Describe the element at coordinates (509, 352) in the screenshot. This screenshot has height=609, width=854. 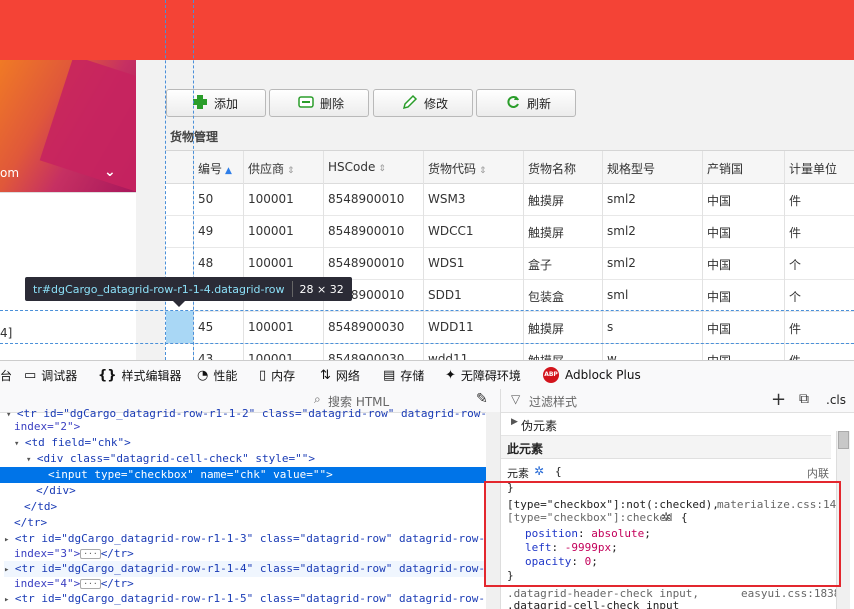
I see `table-row: 43 100001 8548900030 wdd11 触摸屏 w 中国件` at that location.